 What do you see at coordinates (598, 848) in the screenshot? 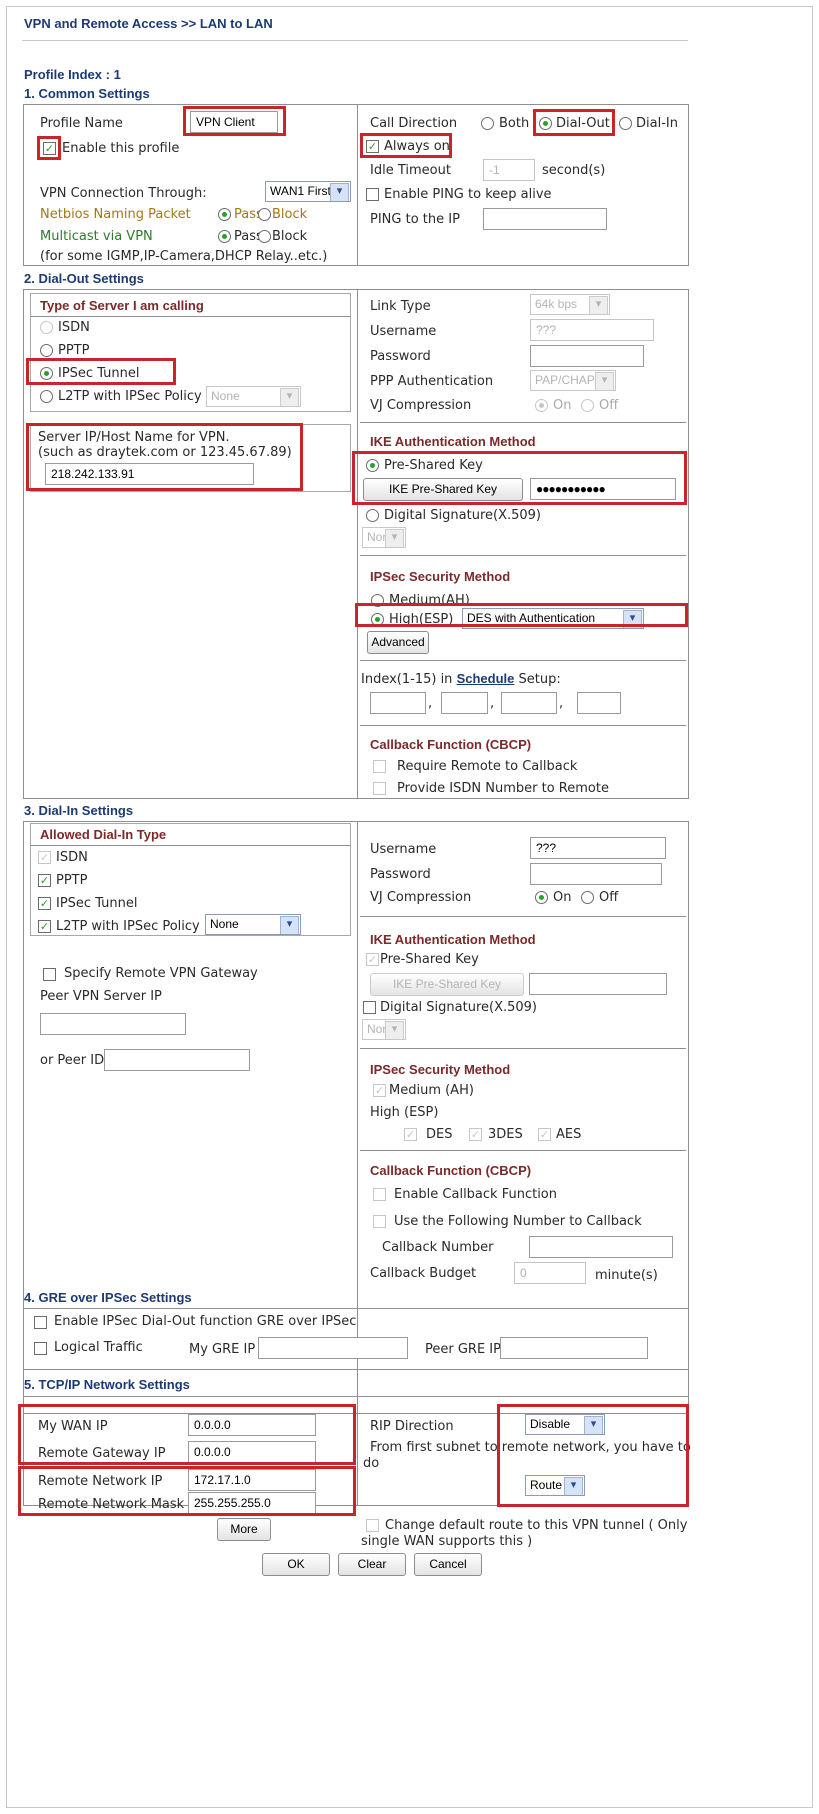
I see `dialin-username-input: ???` at bounding box center [598, 848].